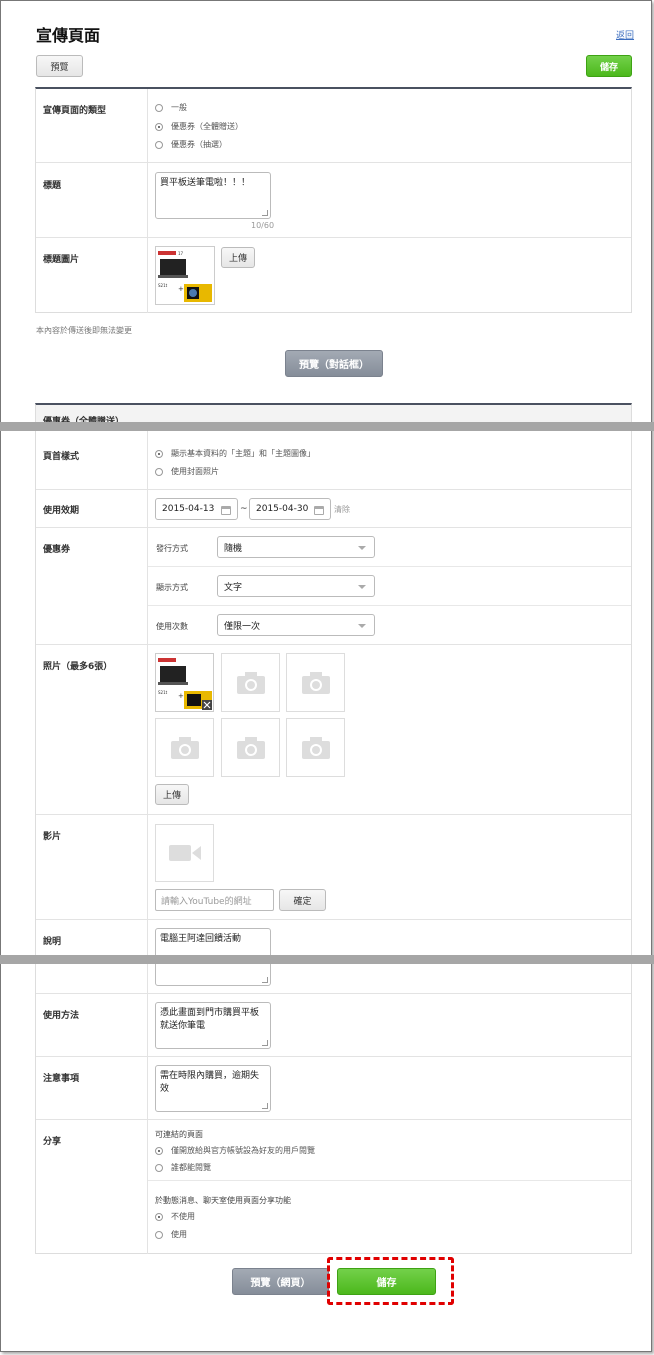  Describe the element at coordinates (333, 460) in the screenshot. I see `header-style-row: 頁首樣式 顯示基本資料的「主題」和「主題圖像」 使用封面照片` at that location.